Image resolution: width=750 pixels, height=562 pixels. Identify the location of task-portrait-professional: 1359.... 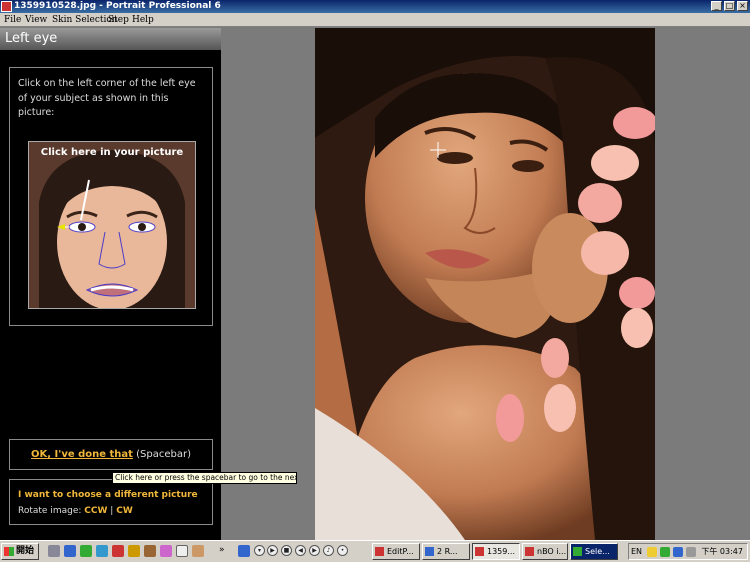
(496, 551).